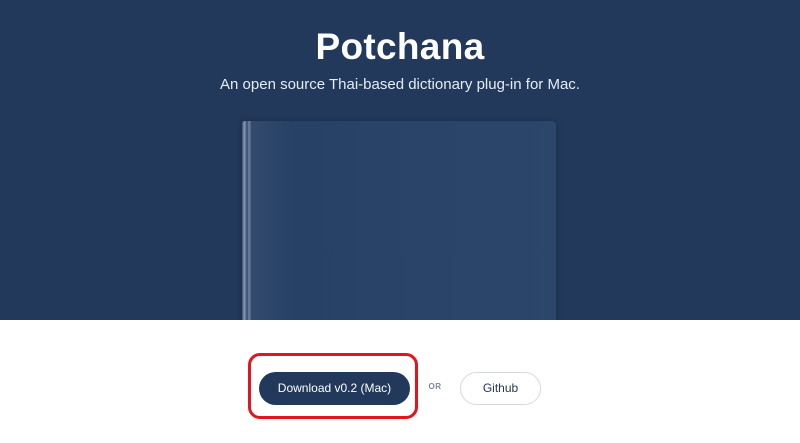  I want to click on book-gloss, so click(272, 220).